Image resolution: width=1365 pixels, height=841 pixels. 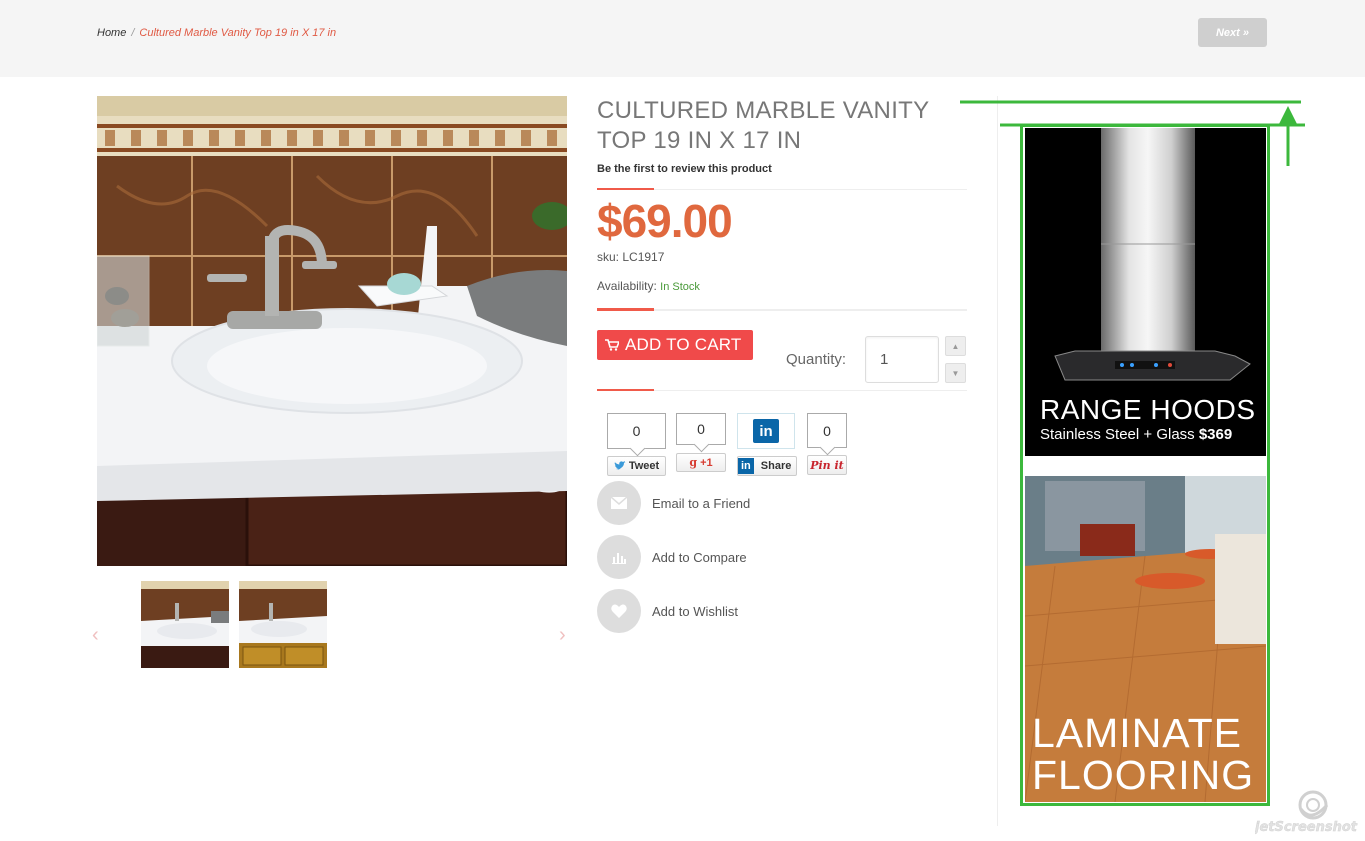 What do you see at coordinates (1137, 733) in the screenshot?
I see `ad-laminate-line1: LAMINATE` at bounding box center [1137, 733].